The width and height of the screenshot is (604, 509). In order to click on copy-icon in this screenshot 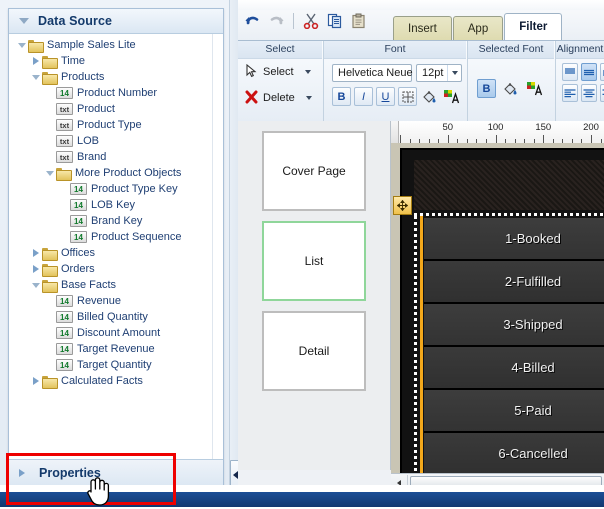, I will do `click(335, 21)`.